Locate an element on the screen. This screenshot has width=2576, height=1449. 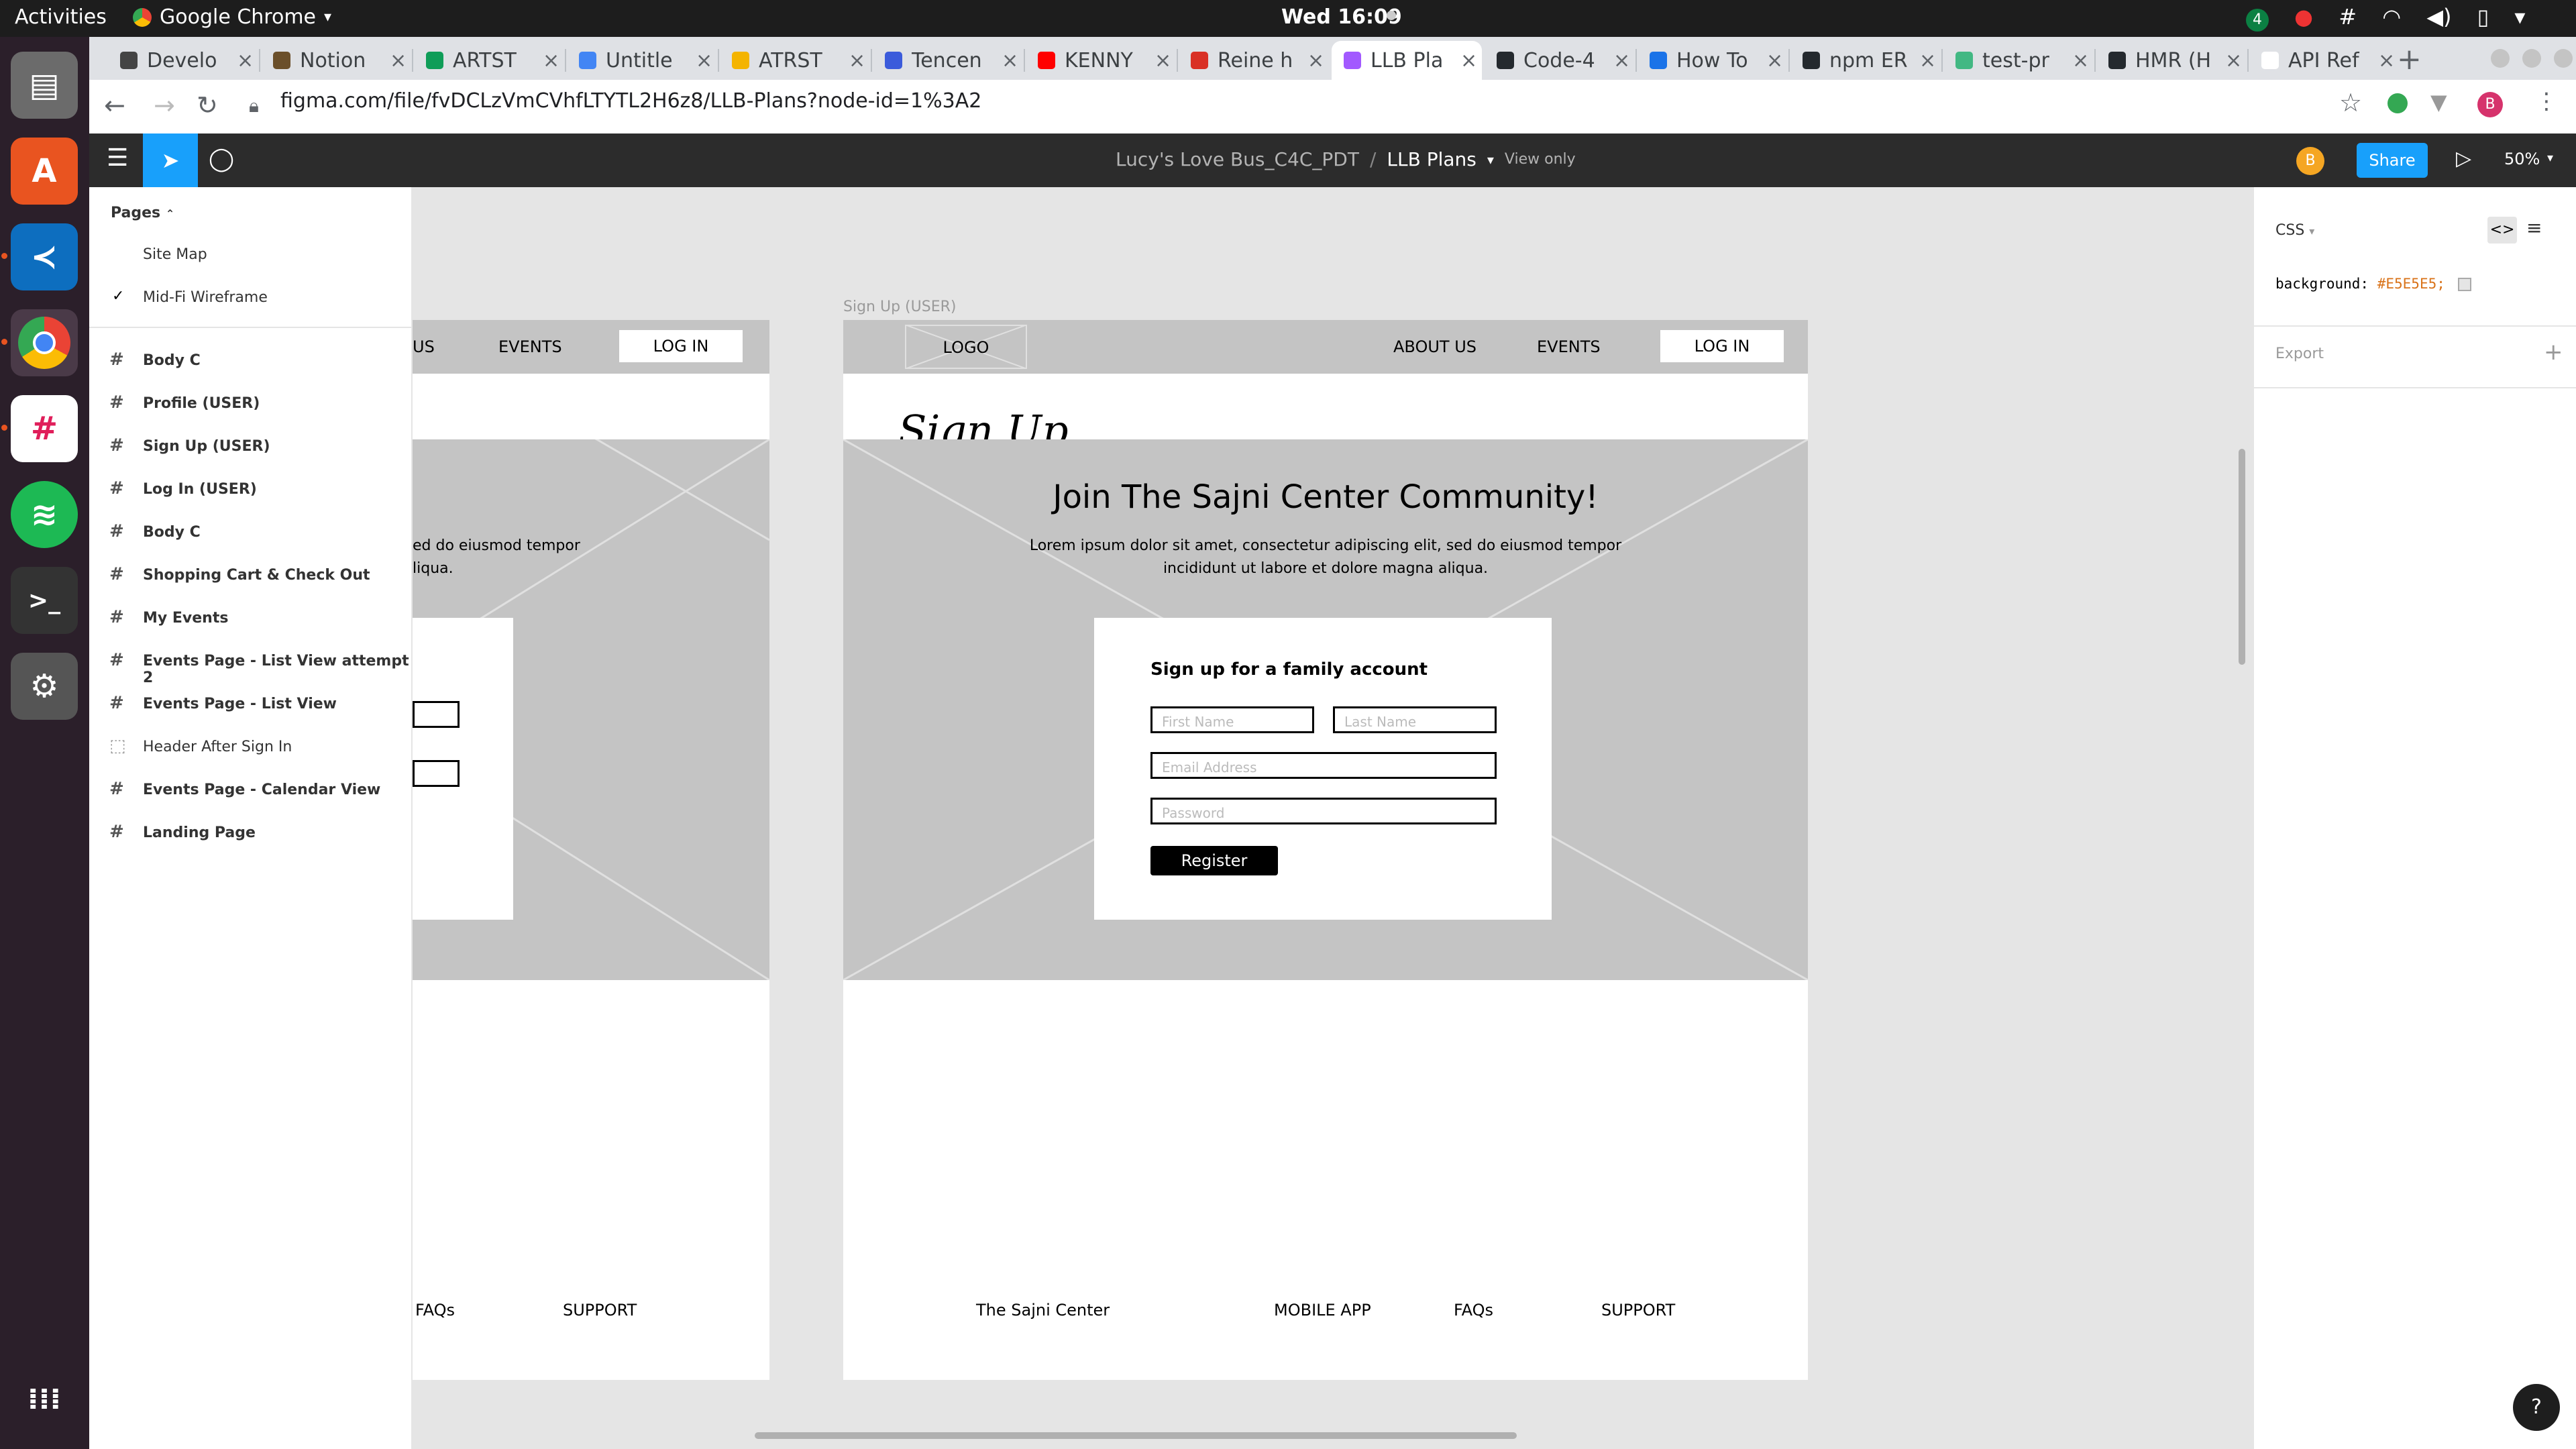
browser-tab: Notion × is located at coordinates (336, 60).